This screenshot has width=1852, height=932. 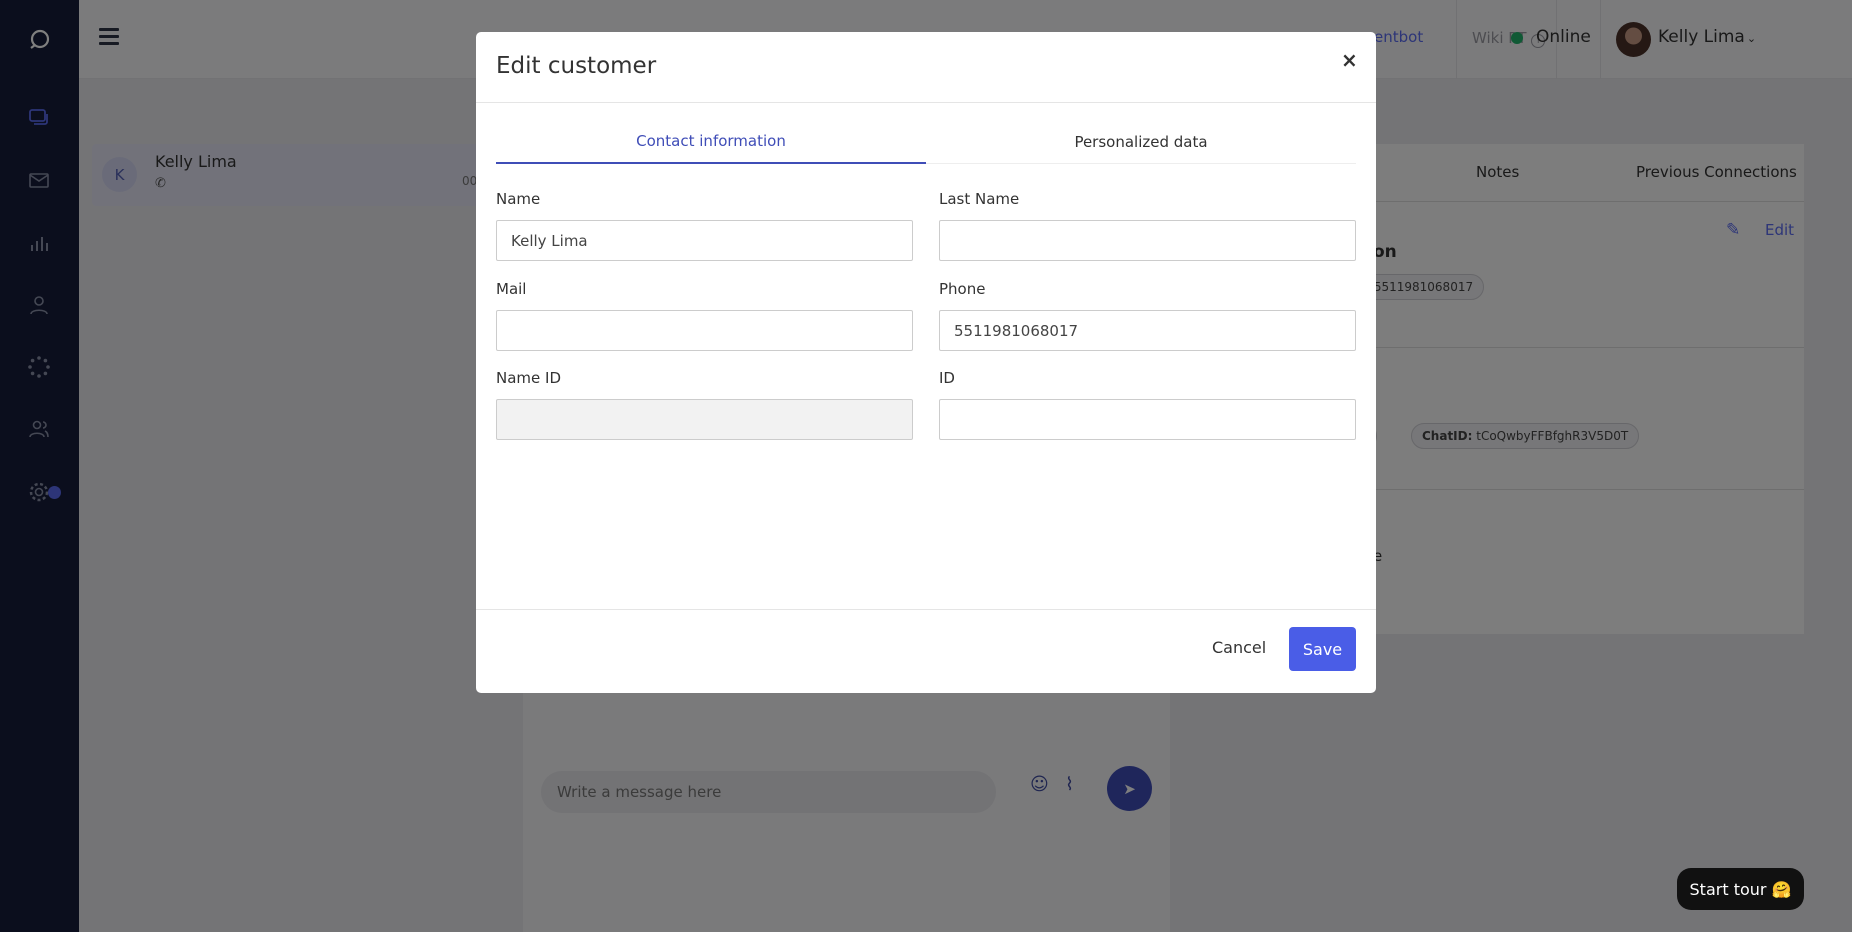 What do you see at coordinates (528, 378) in the screenshot?
I see `name-id-label: Name ID` at bounding box center [528, 378].